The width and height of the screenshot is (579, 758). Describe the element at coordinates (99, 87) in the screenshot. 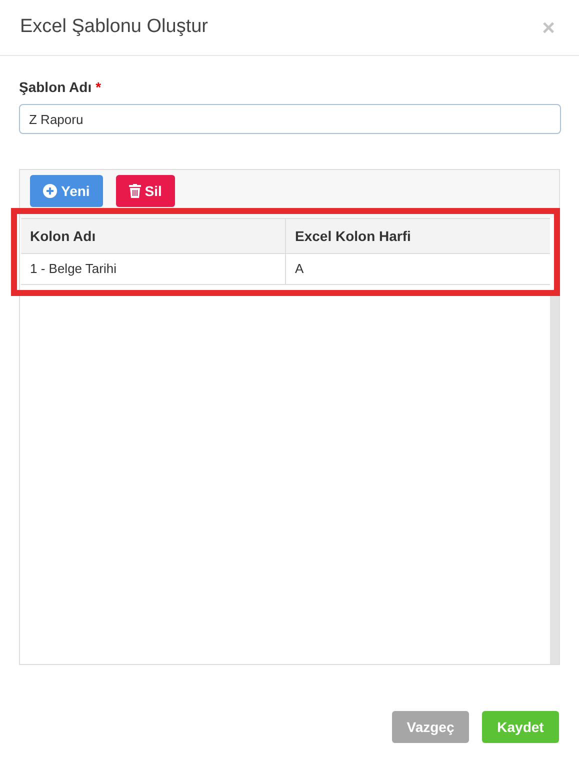

I see `required-mark: *` at that location.